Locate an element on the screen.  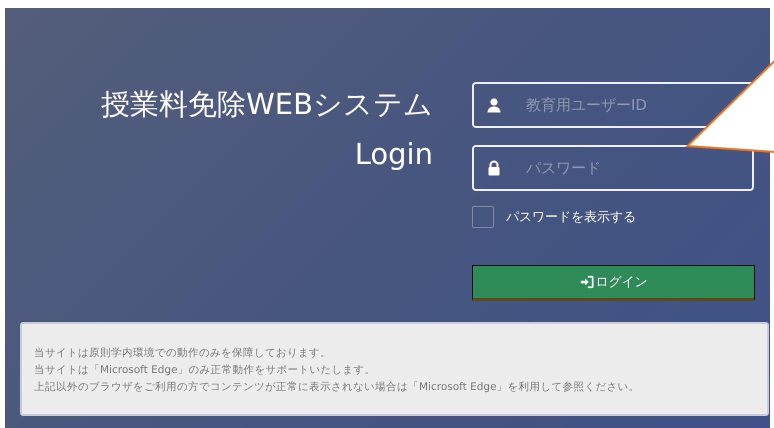
user-icon is located at coordinates (494, 105).